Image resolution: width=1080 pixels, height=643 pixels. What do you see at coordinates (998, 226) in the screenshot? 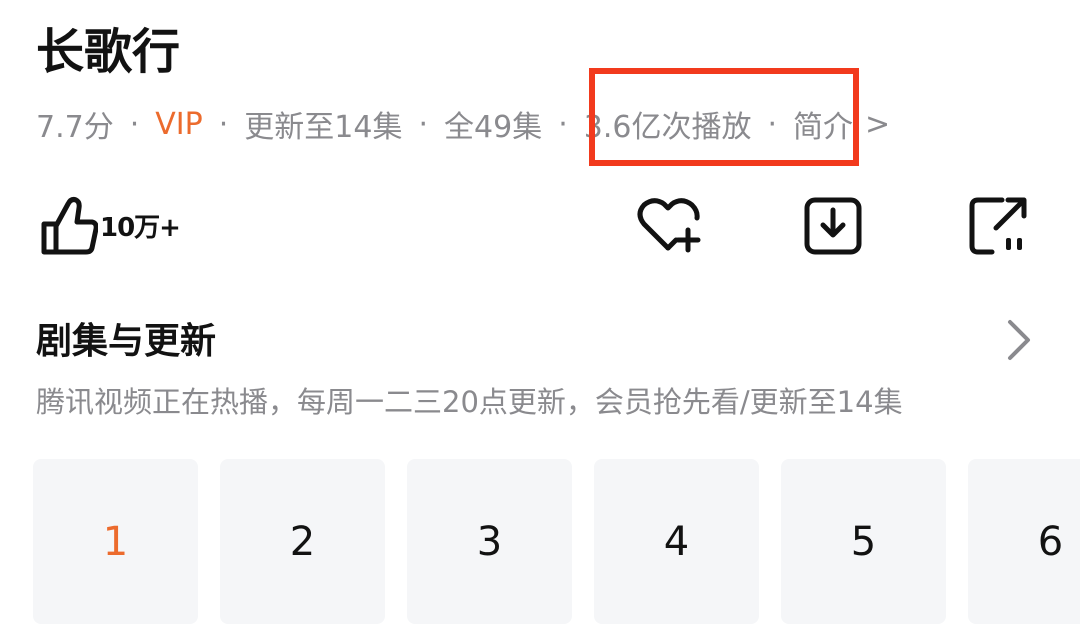
I see `share-icon` at bounding box center [998, 226].